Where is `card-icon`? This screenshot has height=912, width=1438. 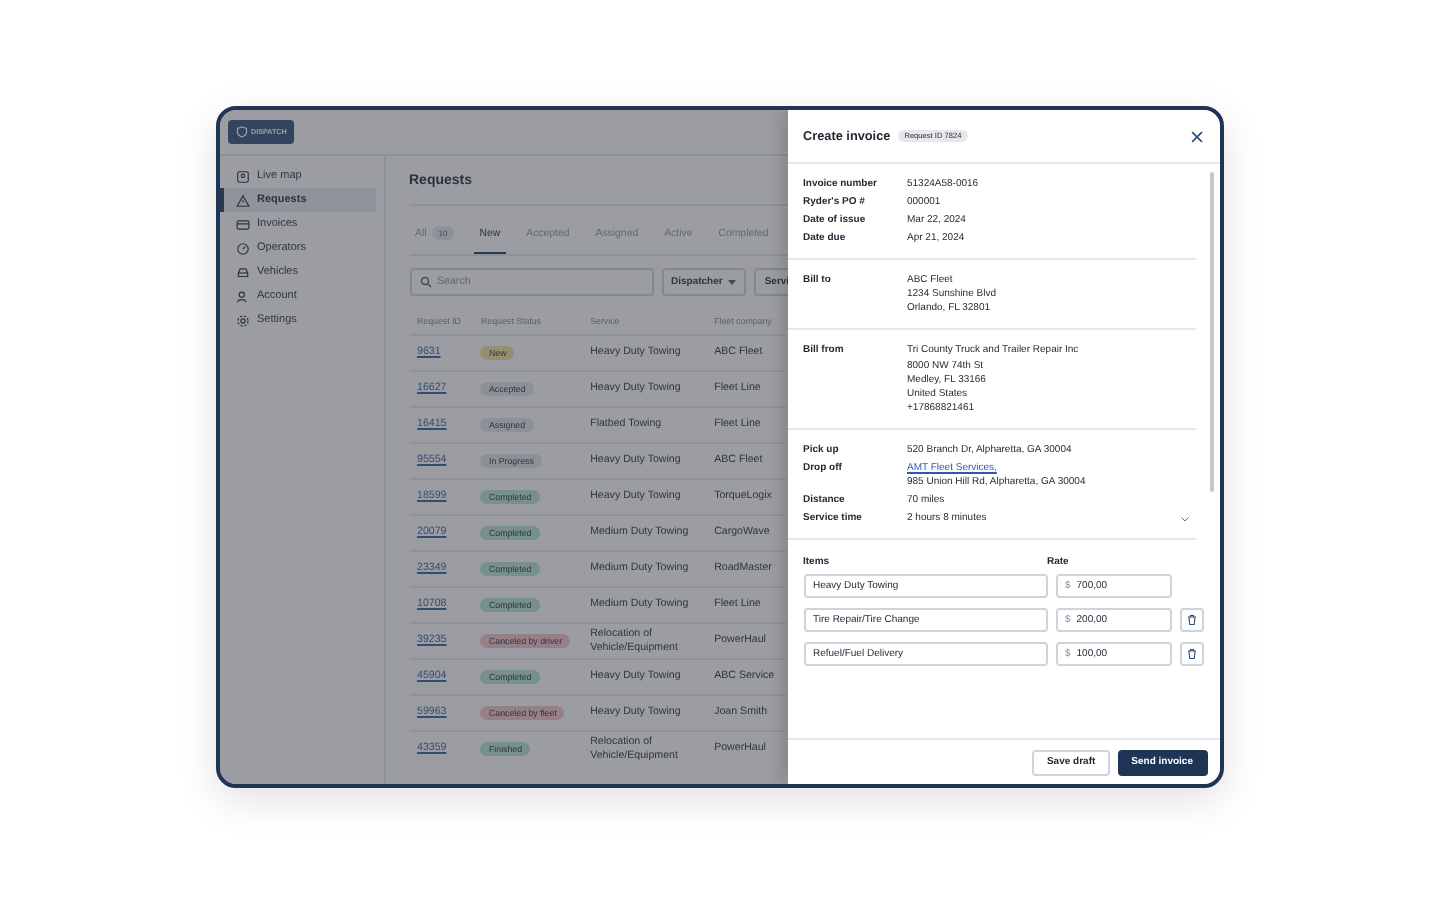 card-icon is located at coordinates (242, 224).